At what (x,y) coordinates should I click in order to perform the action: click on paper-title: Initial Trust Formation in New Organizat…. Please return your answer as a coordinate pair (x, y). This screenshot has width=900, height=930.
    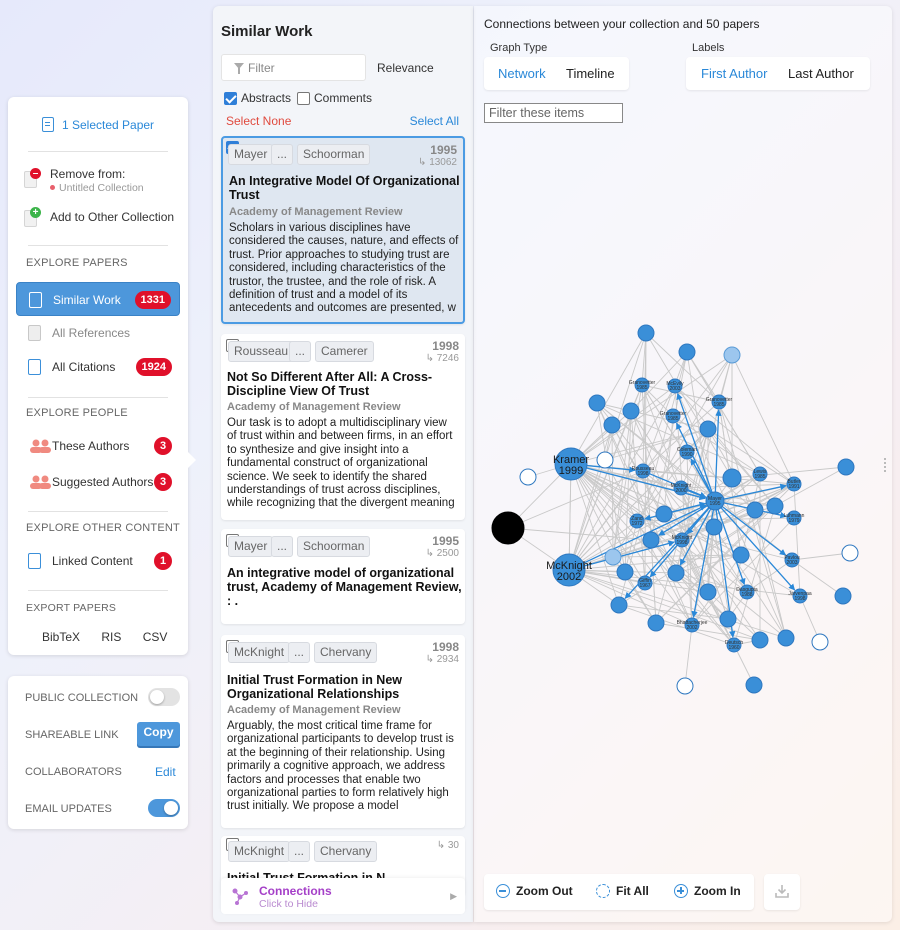
    Looking at the image, I should click on (345, 687).